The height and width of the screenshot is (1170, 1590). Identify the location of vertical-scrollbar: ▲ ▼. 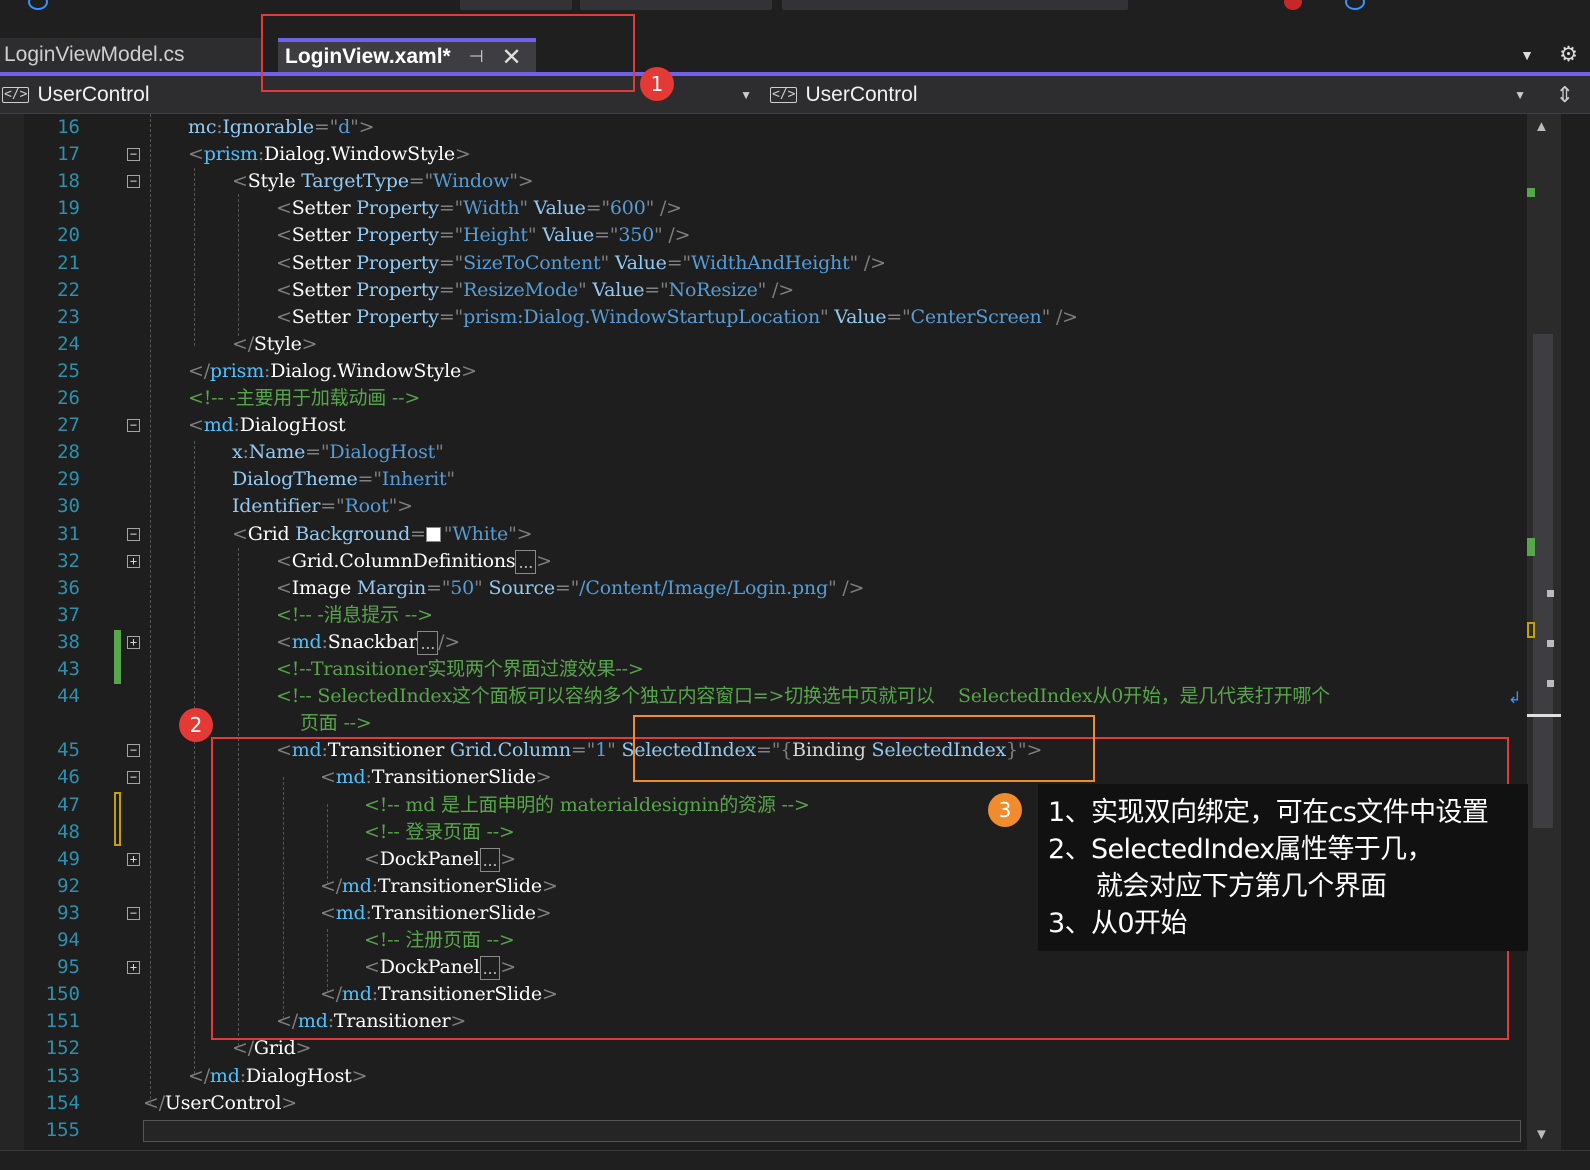
(1544, 634).